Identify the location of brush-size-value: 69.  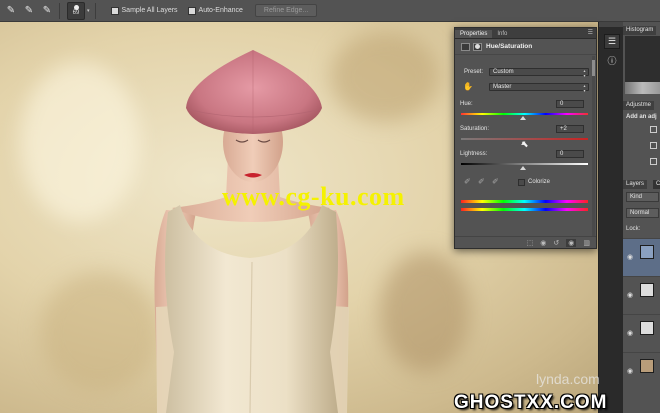
(76, 12).